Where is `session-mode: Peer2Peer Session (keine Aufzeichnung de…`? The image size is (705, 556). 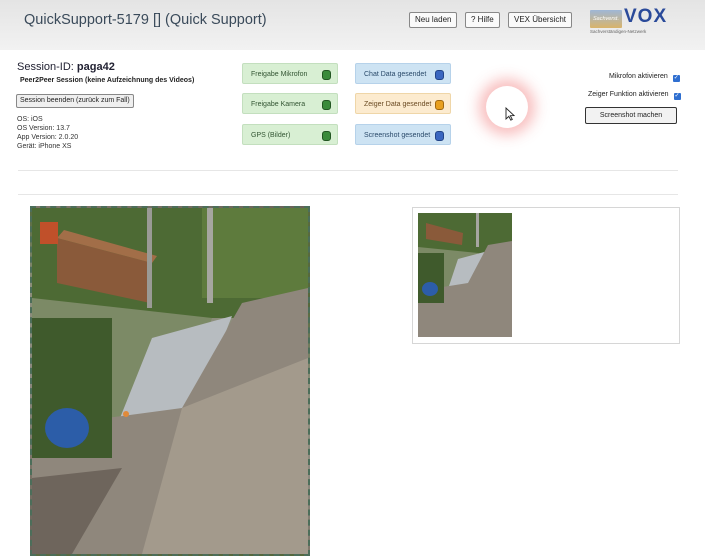 session-mode: Peer2Peer Session (keine Aufzeichnung de… is located at coordinates (107, 80).